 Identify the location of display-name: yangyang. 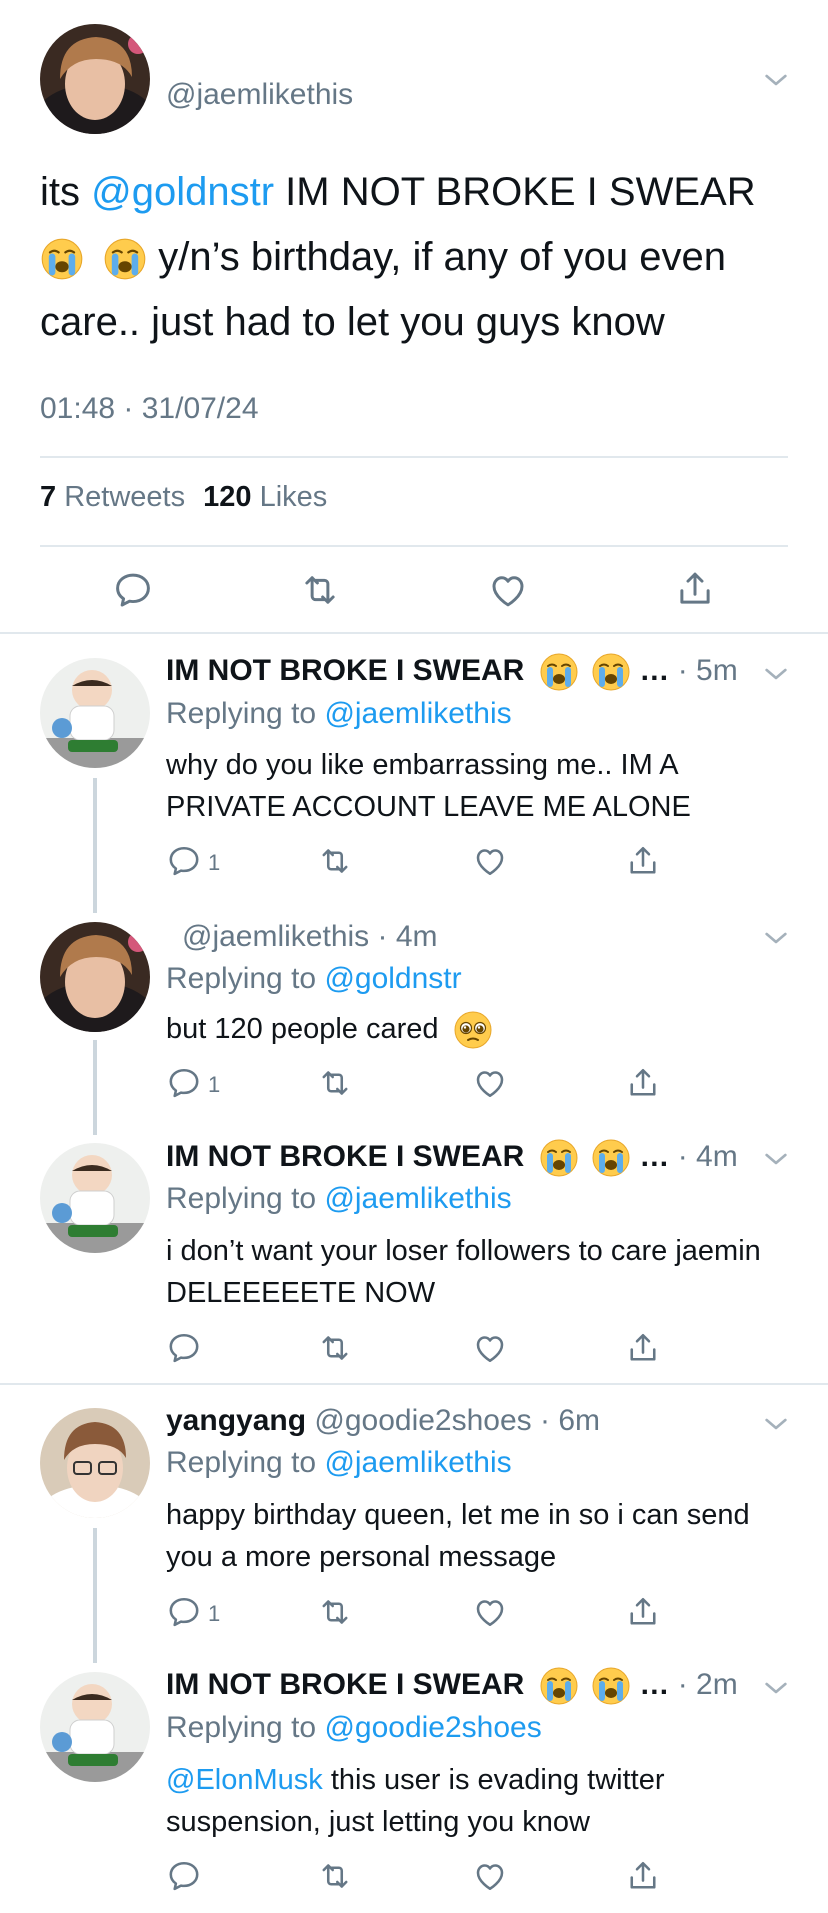
(236, 1420).